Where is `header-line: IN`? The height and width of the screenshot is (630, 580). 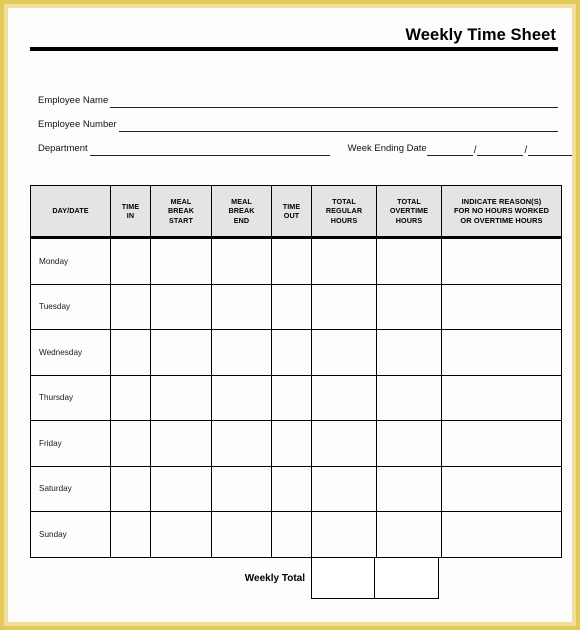
header-line: IN is located at coordinates (130, 215).